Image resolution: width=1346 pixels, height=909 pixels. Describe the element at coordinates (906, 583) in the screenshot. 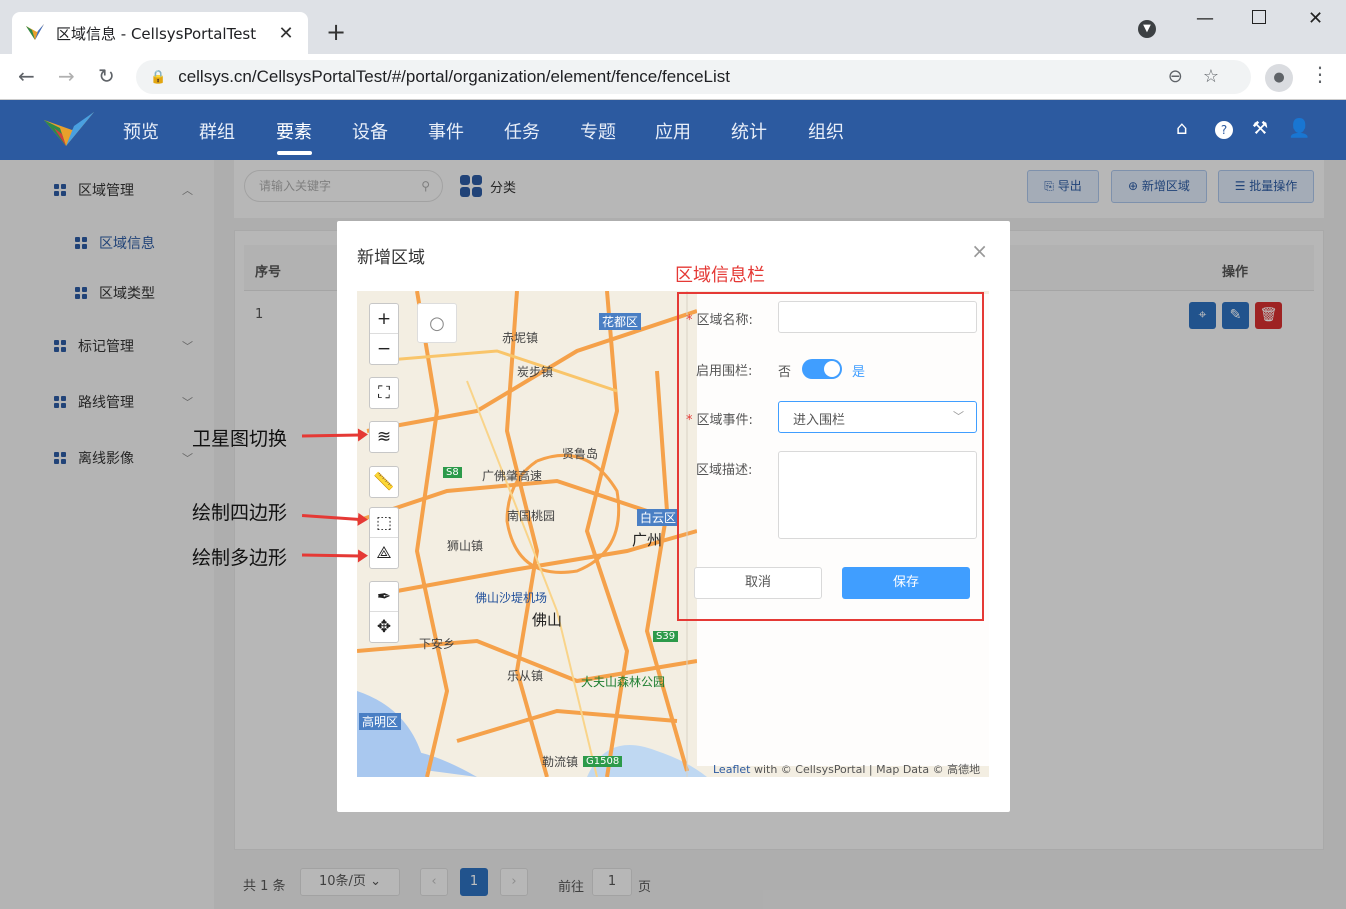

I see `save-button: 保存` at that location.